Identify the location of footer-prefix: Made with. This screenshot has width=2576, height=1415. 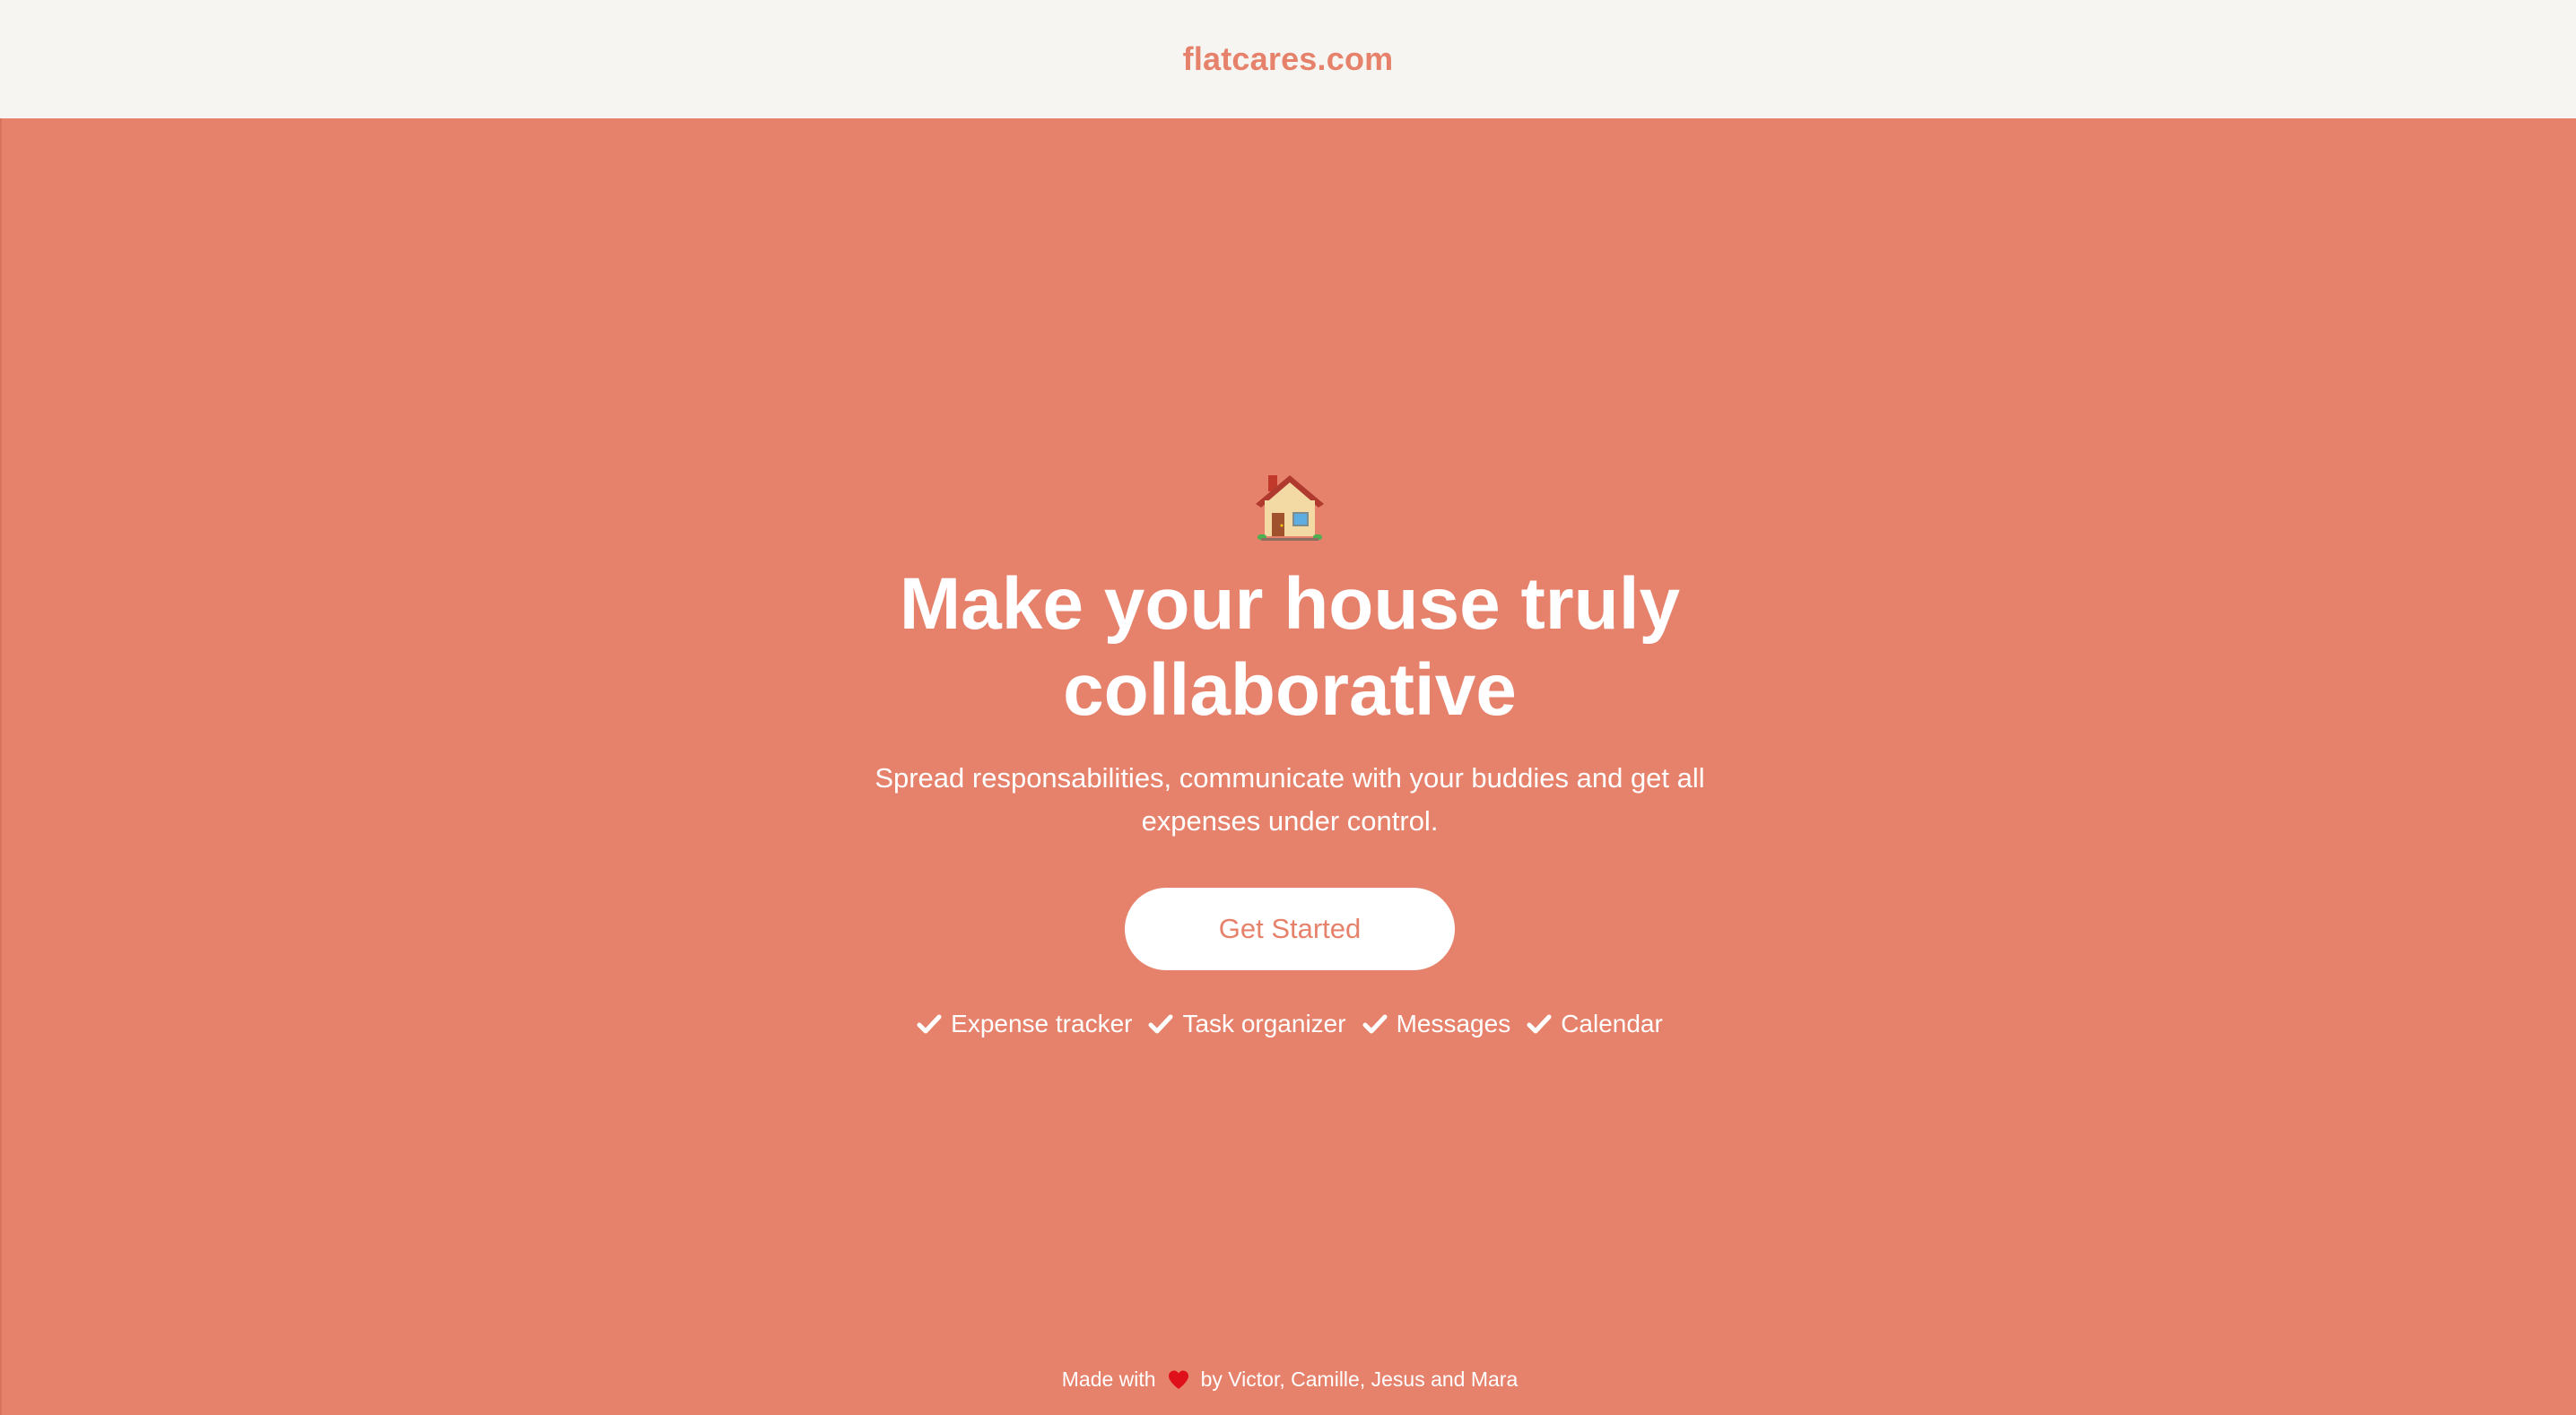
(1108, 1379).